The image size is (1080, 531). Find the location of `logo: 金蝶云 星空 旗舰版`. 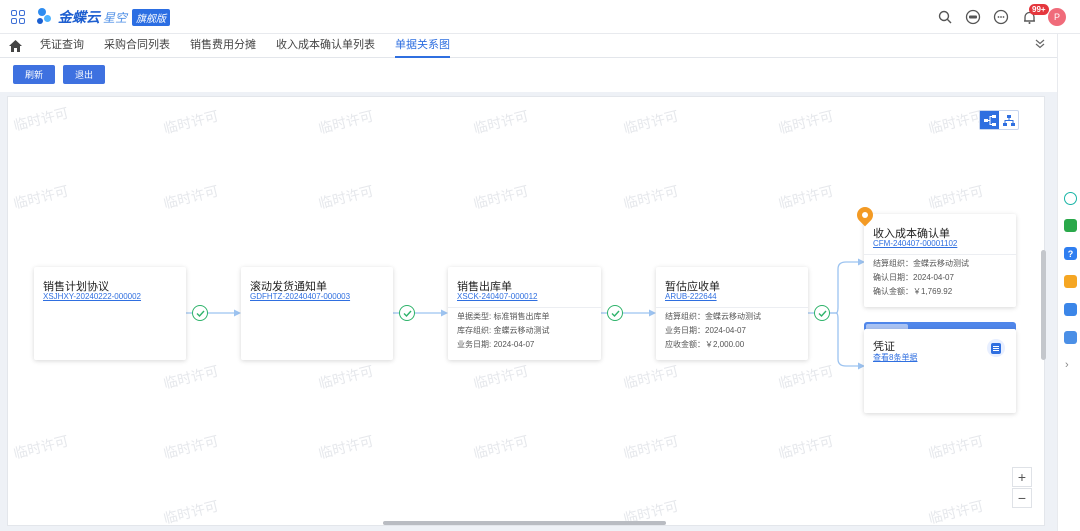

logo: 金蝶云 星空 旗舰版 is located at coordinates (103, 17).